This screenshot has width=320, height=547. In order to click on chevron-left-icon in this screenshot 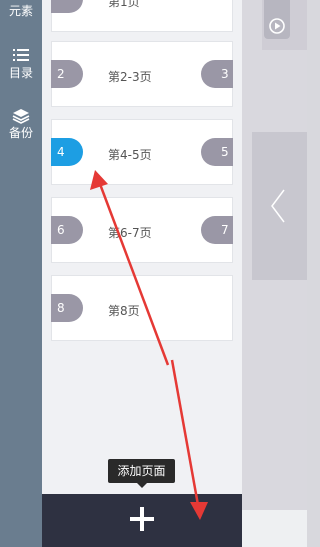, I will do `click(278, 206)`.